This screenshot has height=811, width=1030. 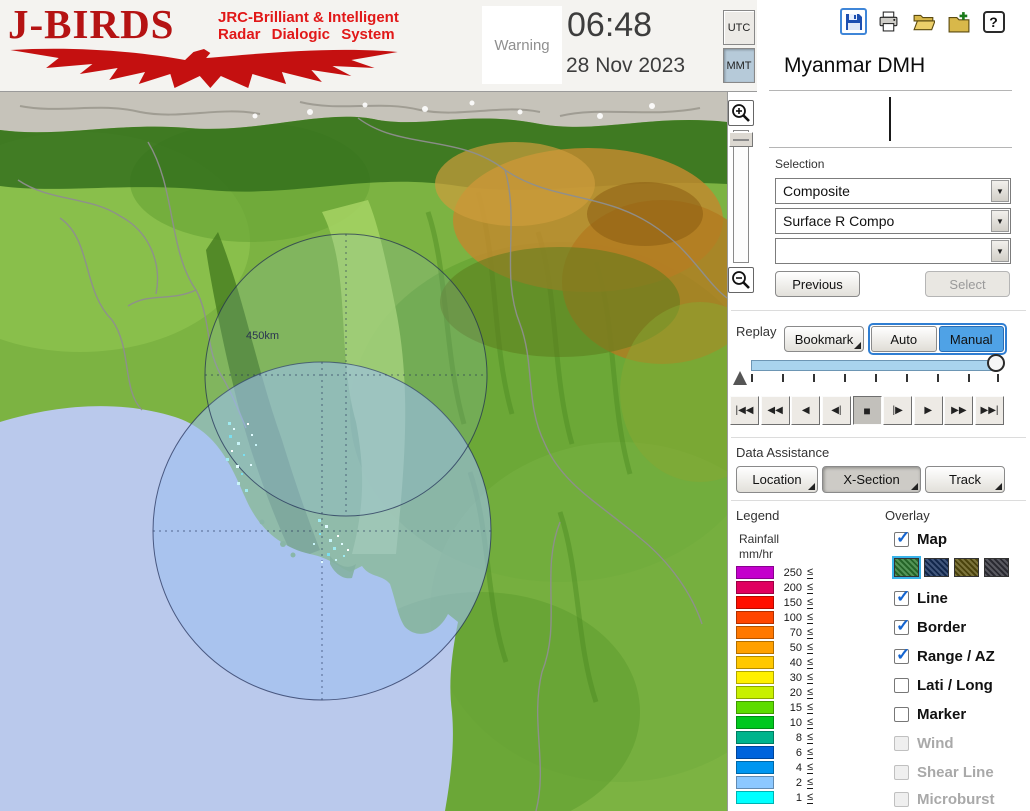 I want to click on overlay-item-label: Lati / Long, so click(x=955, y=685).